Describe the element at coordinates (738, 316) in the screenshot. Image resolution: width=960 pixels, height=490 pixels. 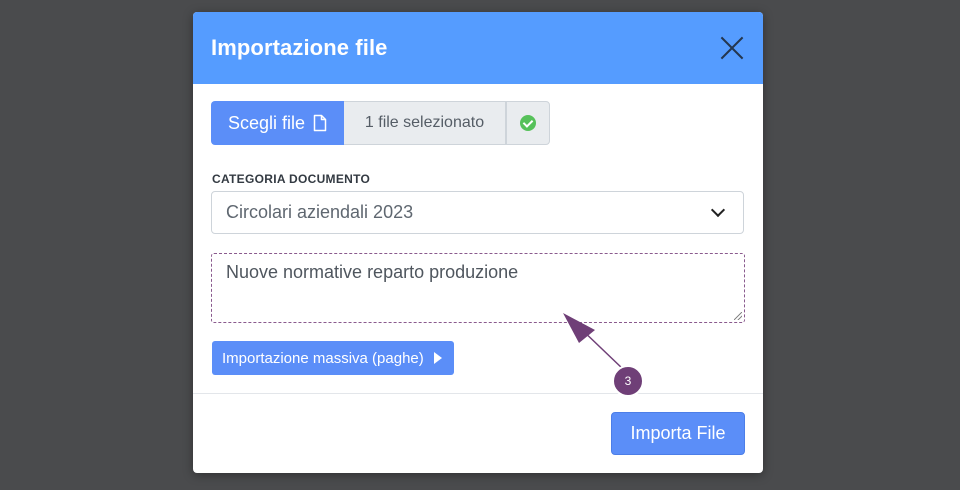
I see `resize-grip-icon` at that location.